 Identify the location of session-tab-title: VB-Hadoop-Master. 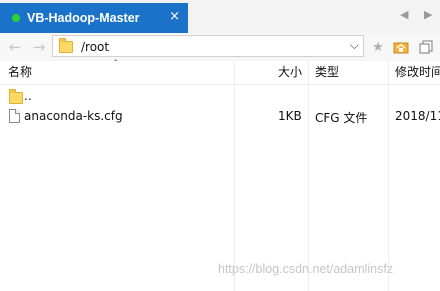
(83, 18).